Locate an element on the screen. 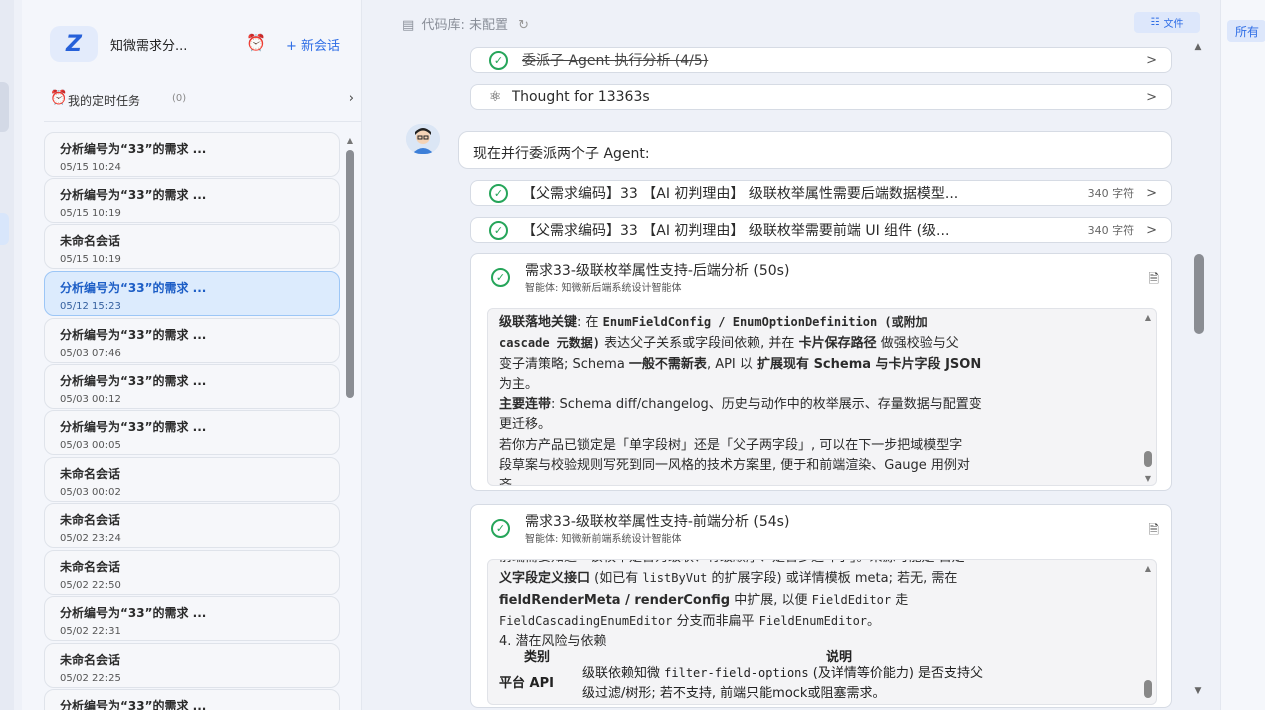 The image size is (1265, 710). conversation-item: 分析编号为“33”的需求 ... 05/15 10:24 is located at coordinates (192, 154).